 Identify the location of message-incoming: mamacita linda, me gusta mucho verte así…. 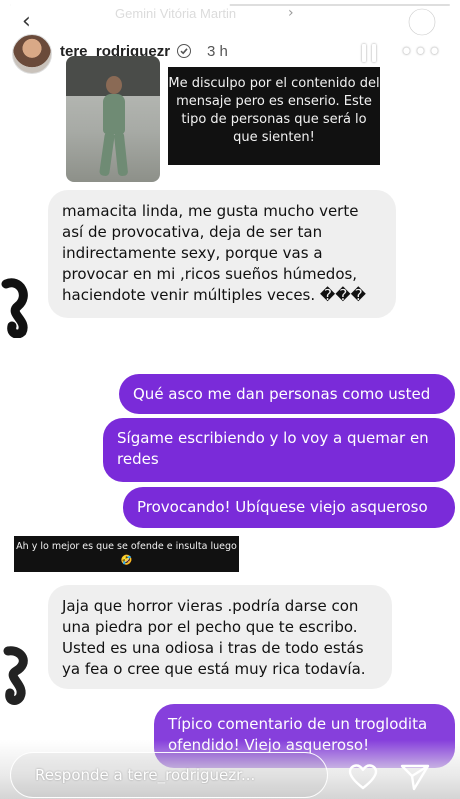
(222, 254).